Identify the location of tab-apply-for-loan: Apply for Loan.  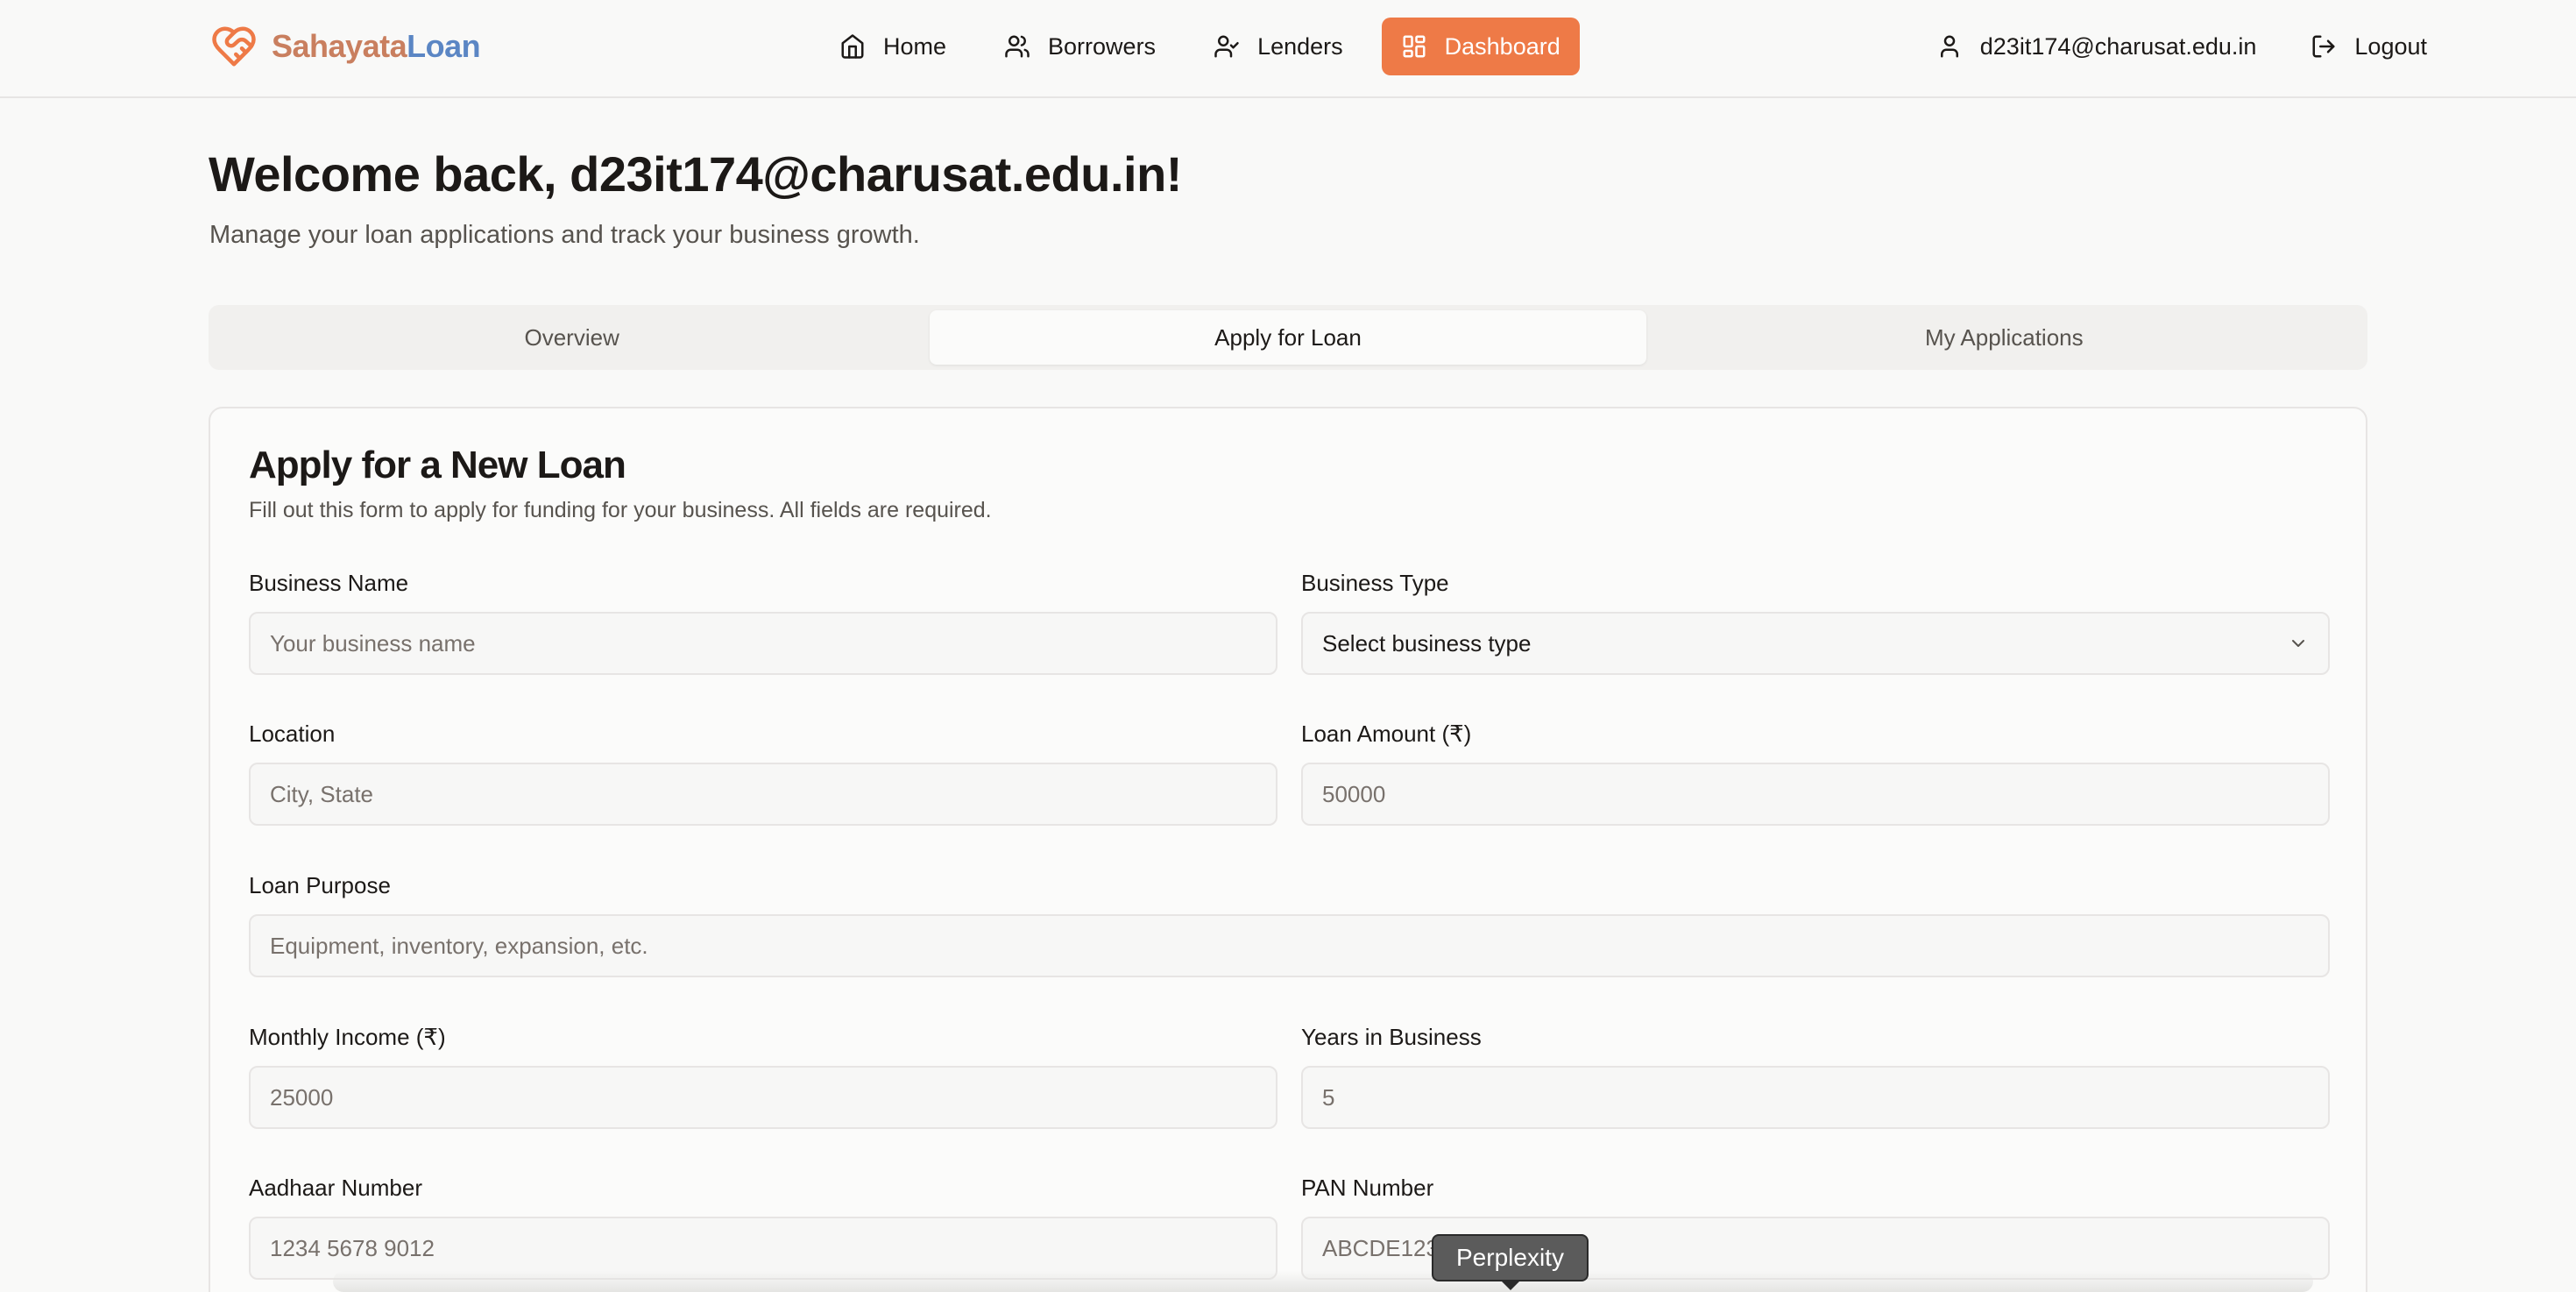
(1288, 337).